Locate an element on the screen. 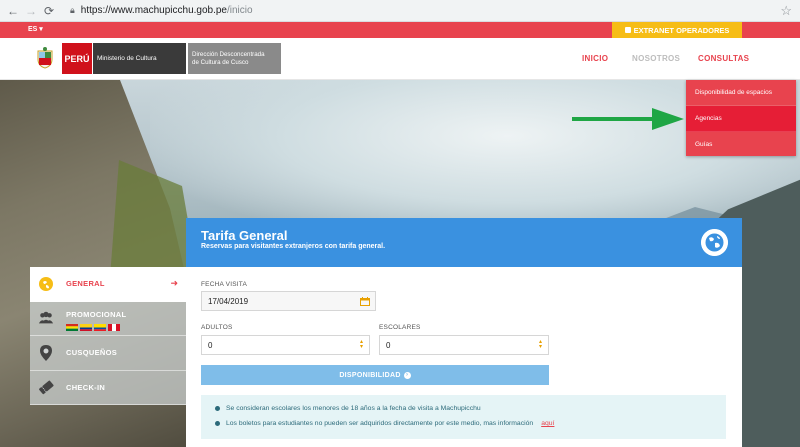  colombia-flag-icon is located at coordinates (86, 327).